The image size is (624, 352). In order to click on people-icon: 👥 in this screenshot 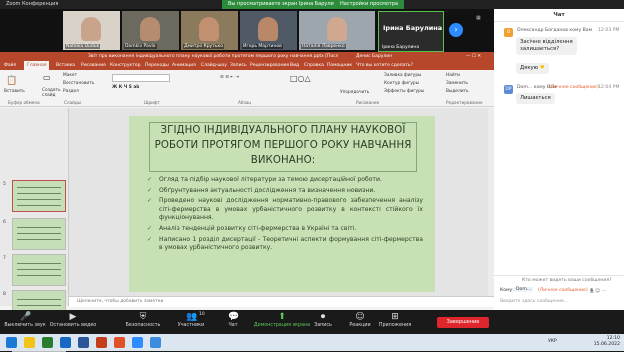, I will do `click(192, 317)`.